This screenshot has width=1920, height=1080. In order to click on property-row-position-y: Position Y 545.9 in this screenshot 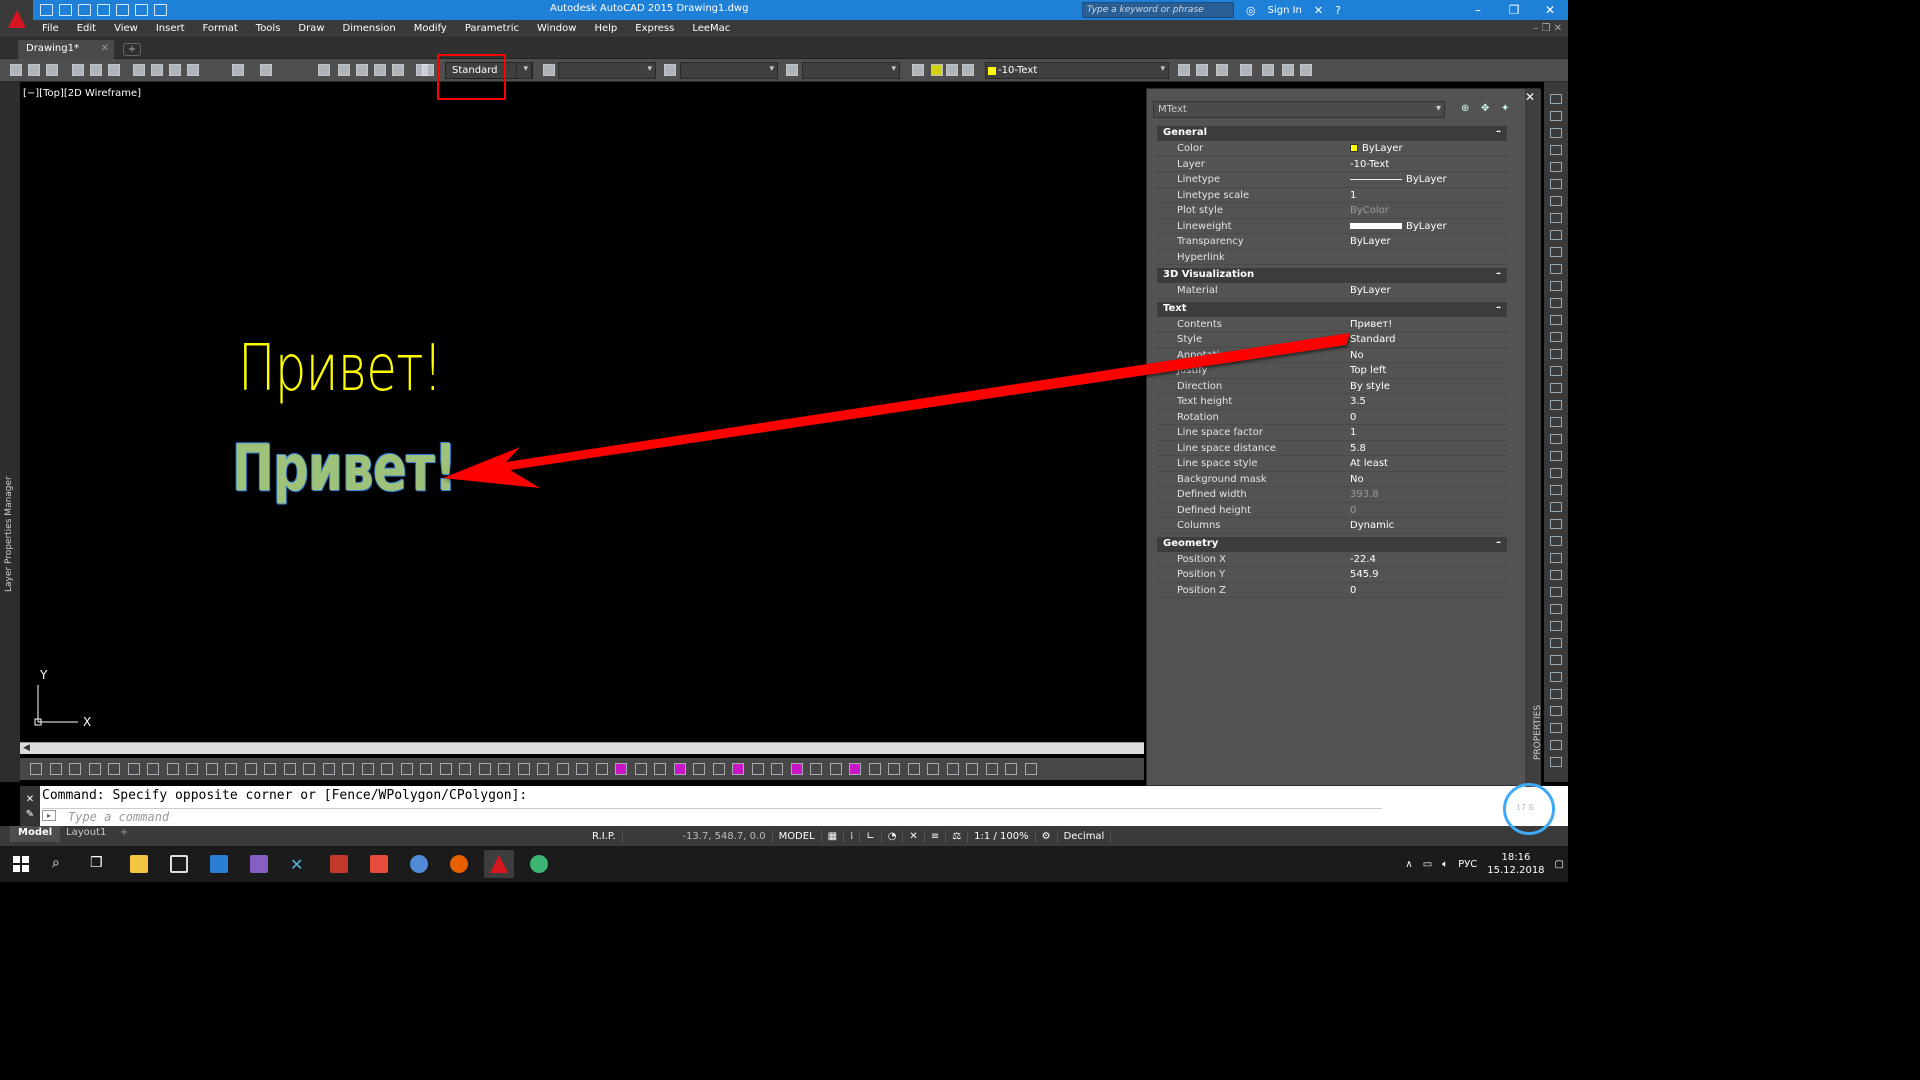, I will do `click(1332, 575)`.